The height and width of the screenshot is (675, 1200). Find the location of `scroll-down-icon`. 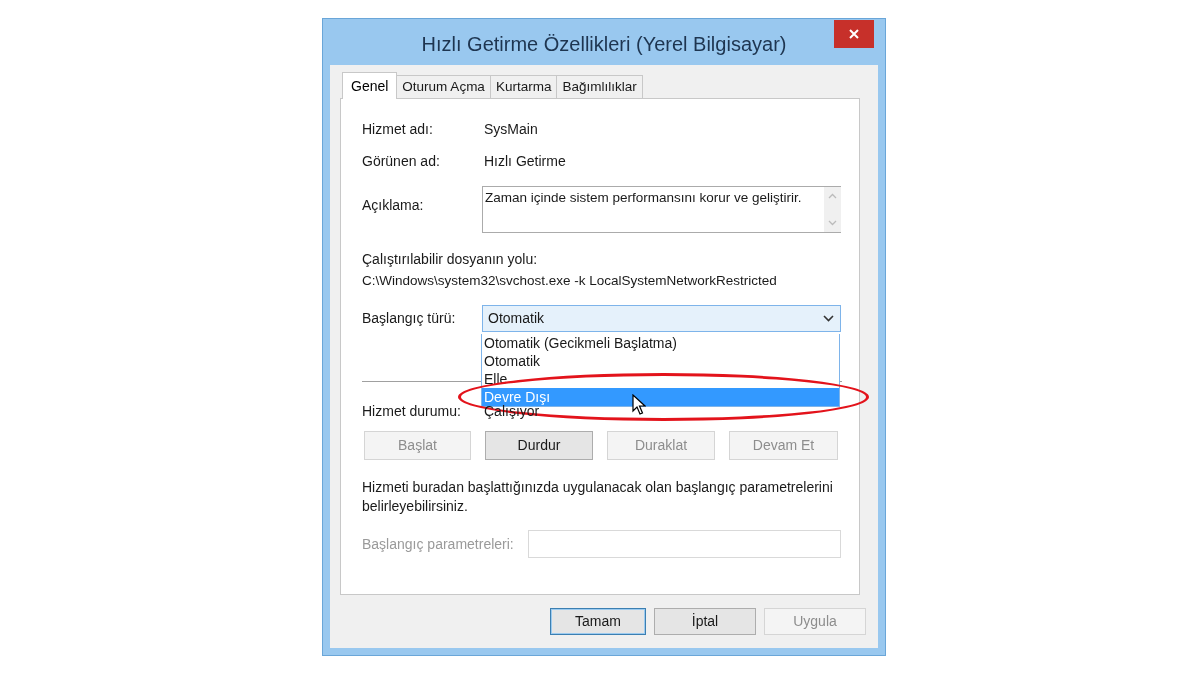

scroll-down-icon is located at coordinates (832, 223).